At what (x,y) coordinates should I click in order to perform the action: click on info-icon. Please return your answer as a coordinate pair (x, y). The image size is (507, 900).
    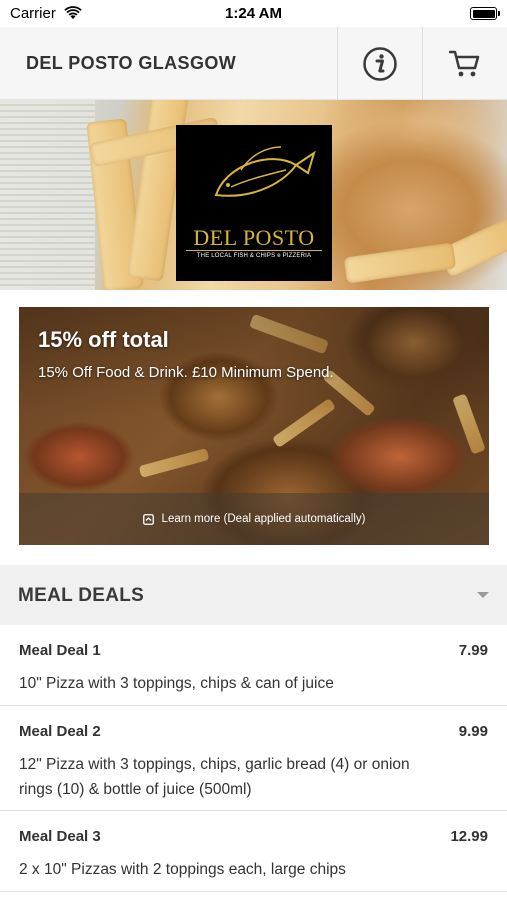
    Looking at the image, I should click on (380, 63).